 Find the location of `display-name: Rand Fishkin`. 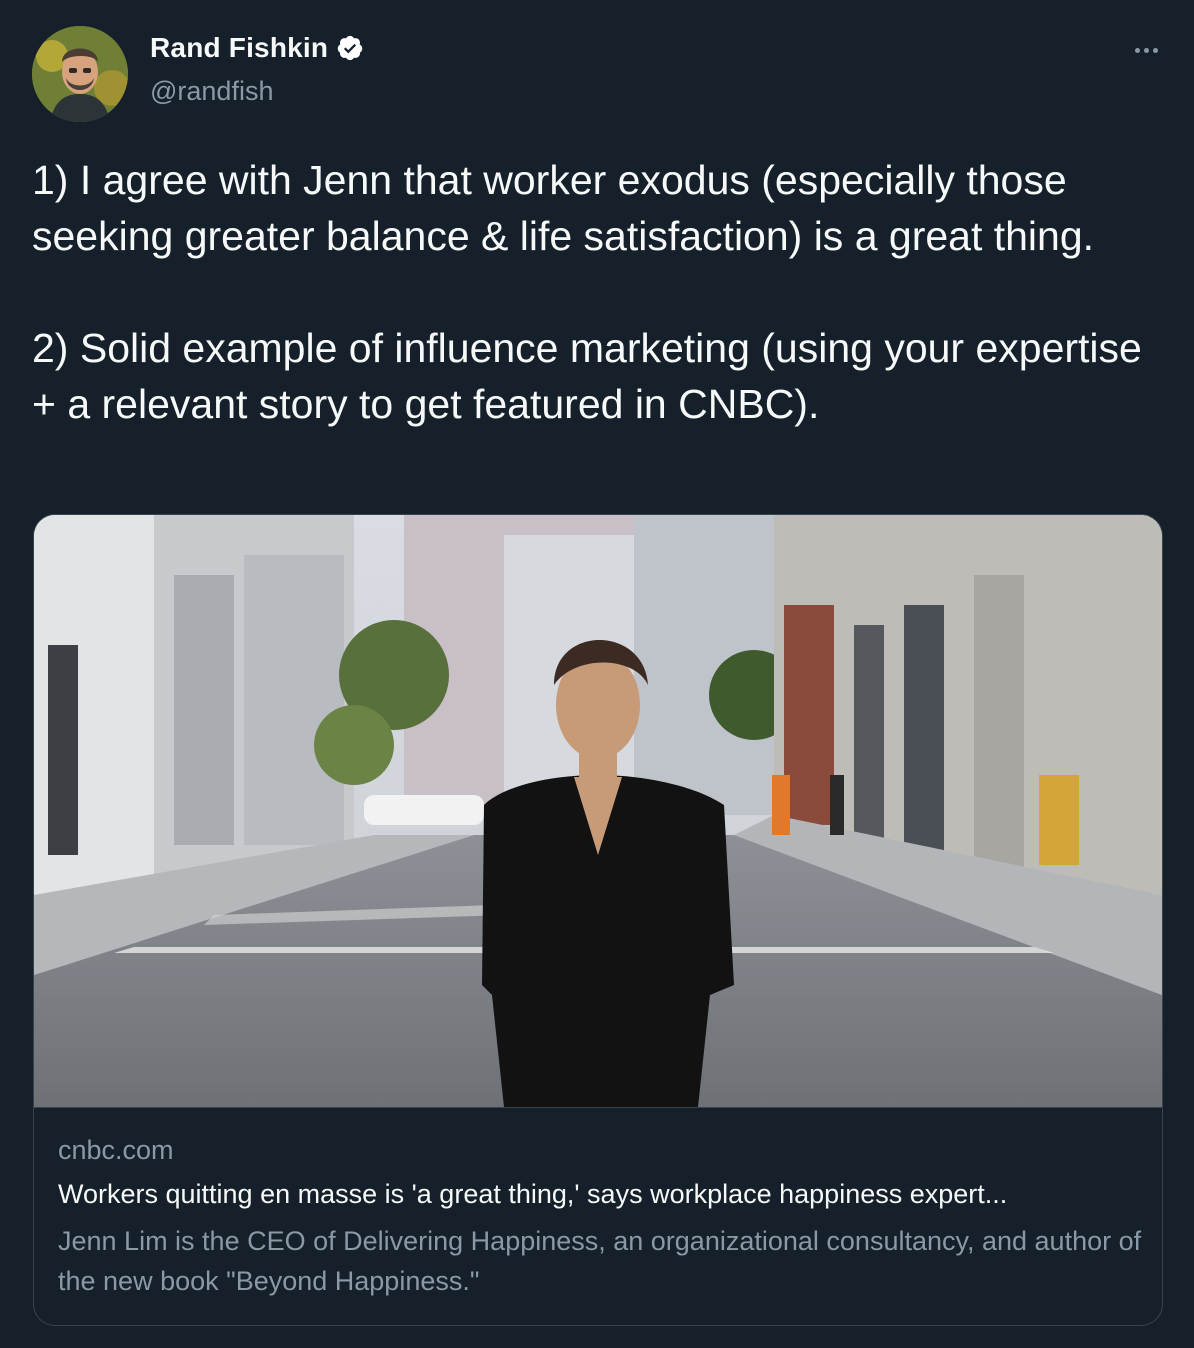

display-name: Rand Fishkin is located at coordinates (239, 48).